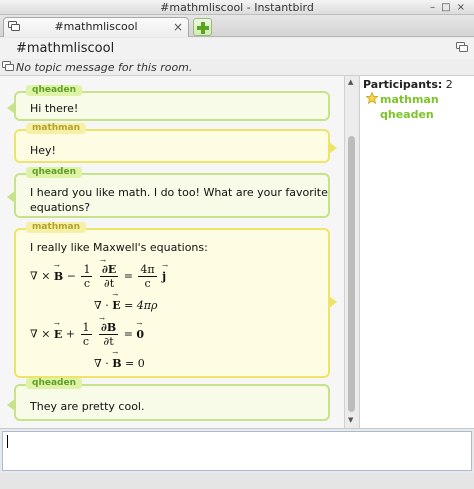 The width and height of the screenshot is (474, 489). Describe the element at coordinates (104, 67) in the screenshot. I see `room-topic: No topic message for this room.` at that location.